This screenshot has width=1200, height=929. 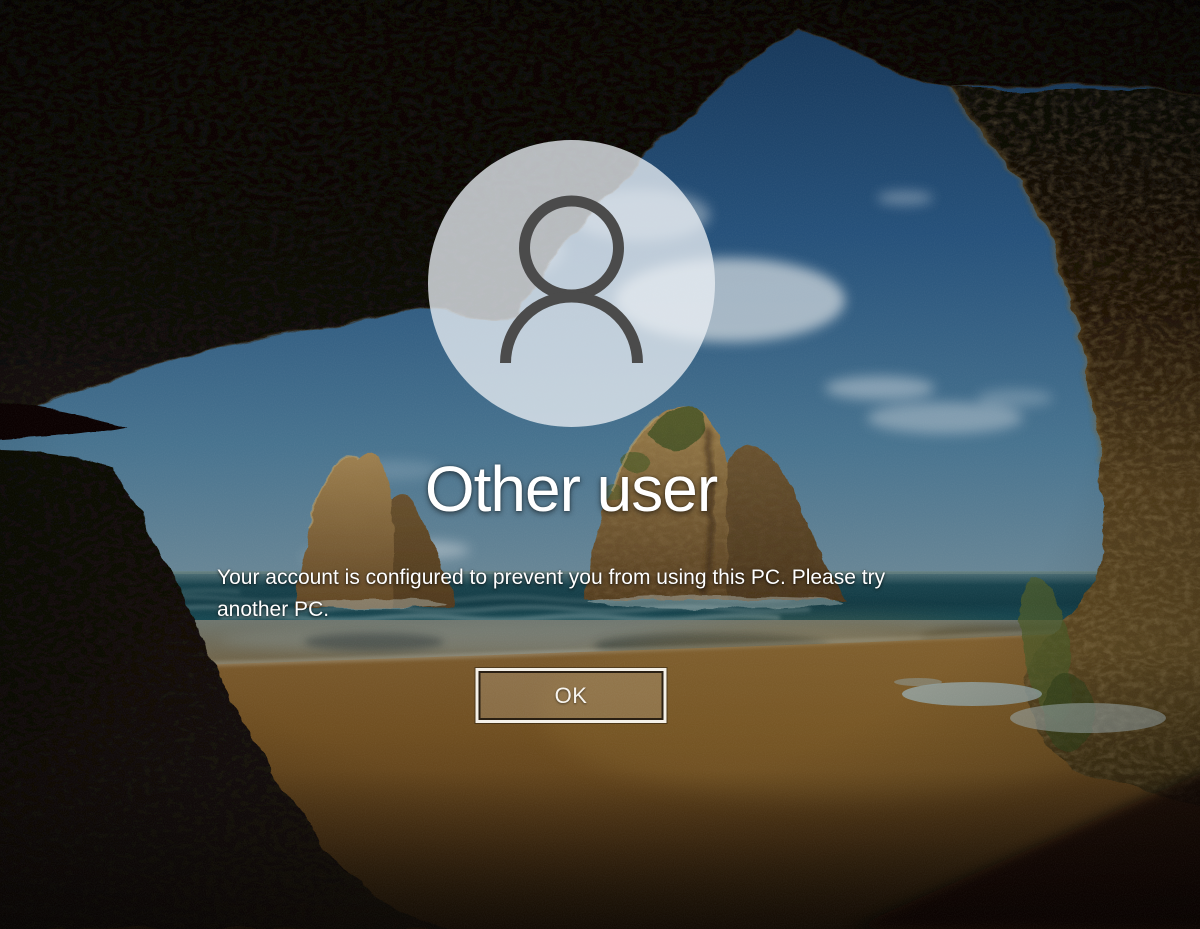 What do you see at coordinates (571, 489) in the screenshot?
I see `user-display-name: Other user` at bounding box center [571, 489].